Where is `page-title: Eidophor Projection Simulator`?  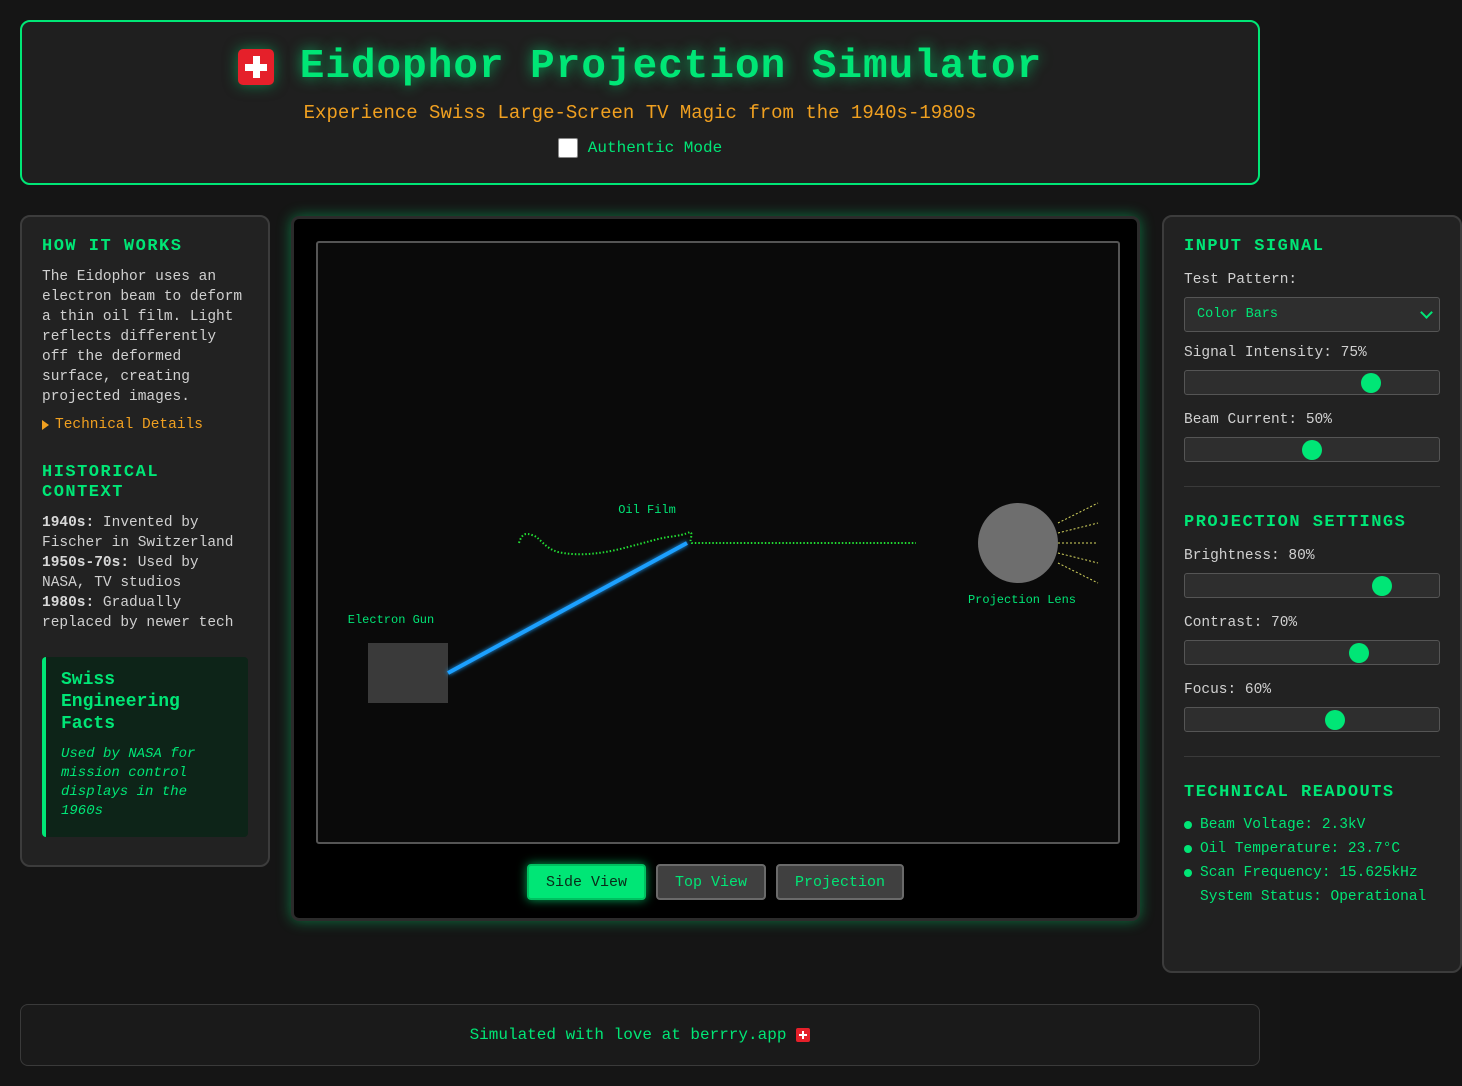 page-title: Eidophor Projection Simulator is located at coordinates (671, 67).